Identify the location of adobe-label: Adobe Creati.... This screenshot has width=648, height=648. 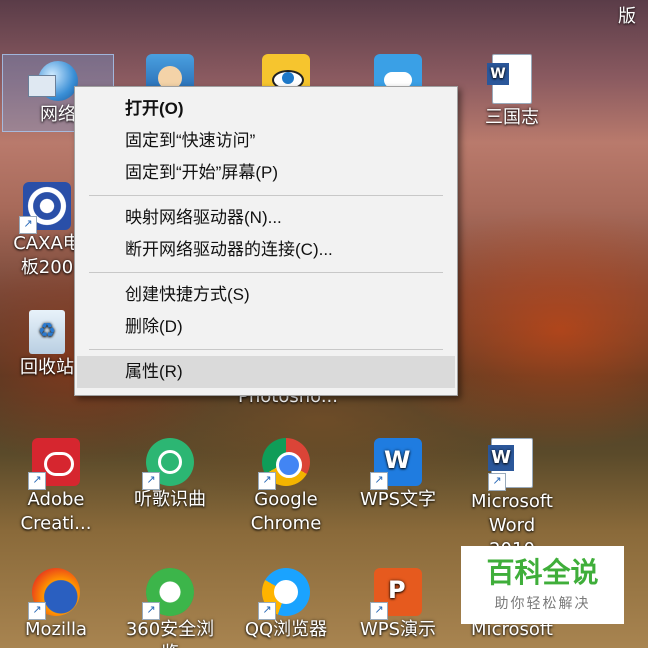
(56, 511).